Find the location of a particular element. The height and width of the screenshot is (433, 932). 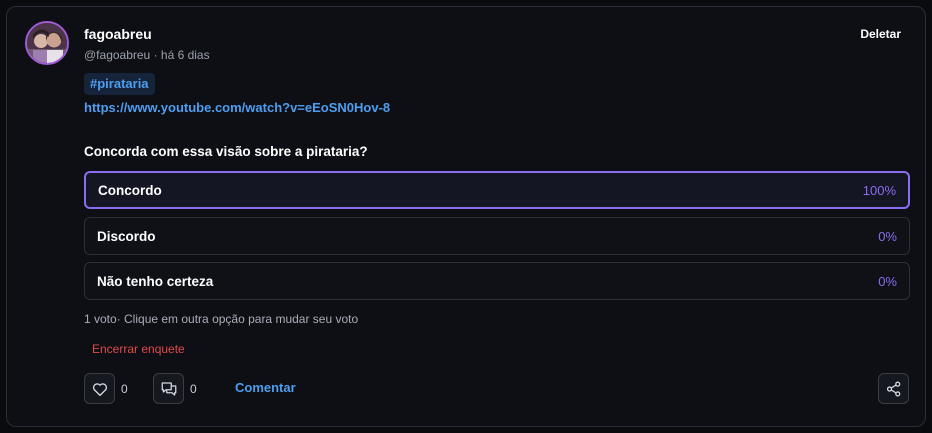

like-button is located at coordinates (99, 388).